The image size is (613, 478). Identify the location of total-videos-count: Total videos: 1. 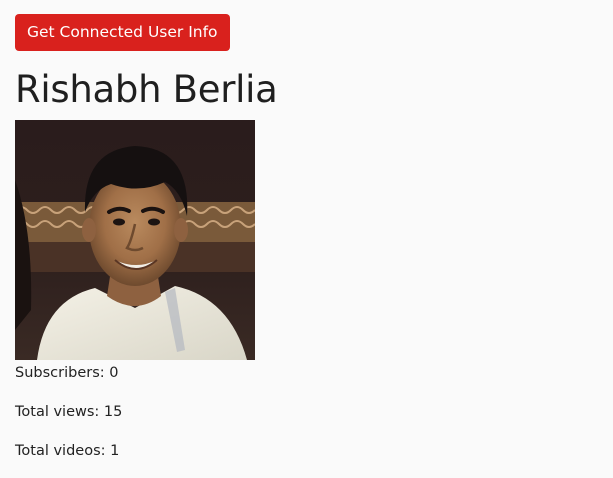
(67, 451).